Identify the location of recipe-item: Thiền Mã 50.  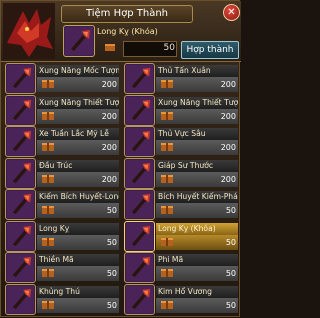
(61, 267).